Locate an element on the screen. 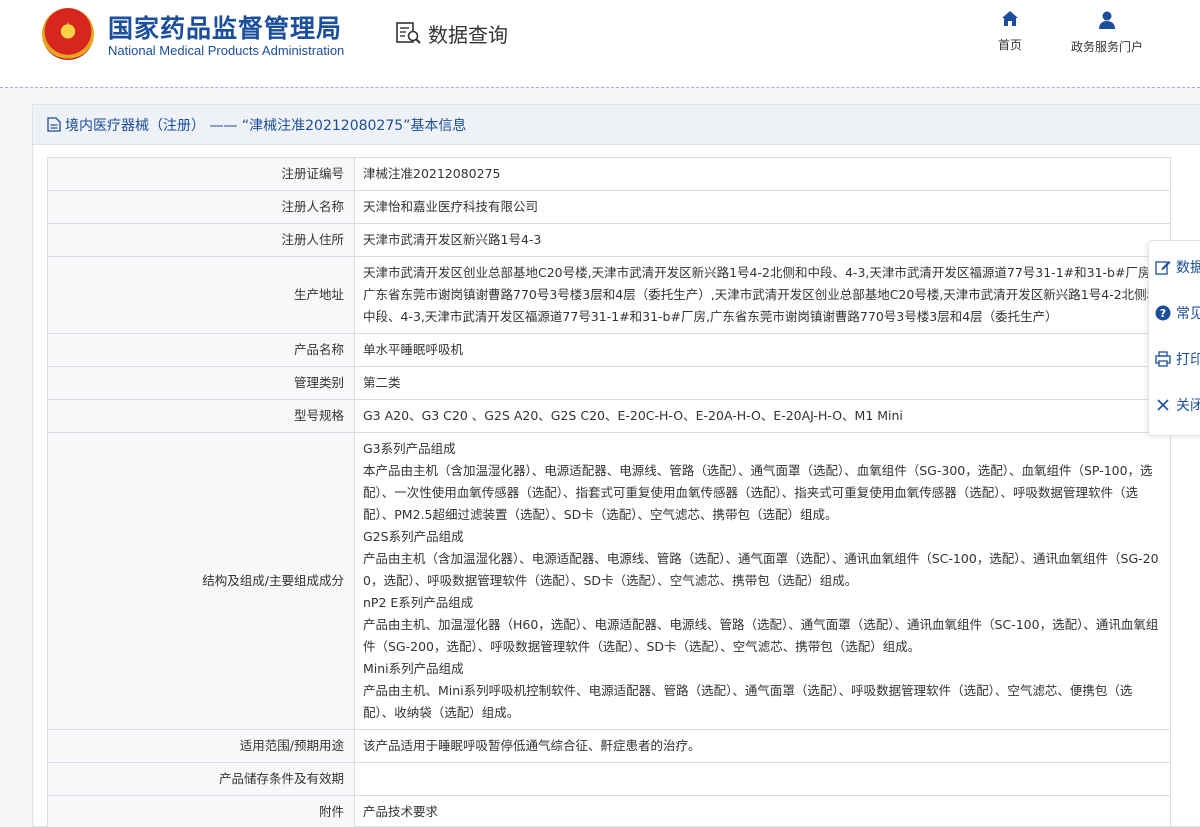 The image size is (1200, 827). table-row: 注册证编号 津械注准20212080275 is located at coordinates (609, 174).